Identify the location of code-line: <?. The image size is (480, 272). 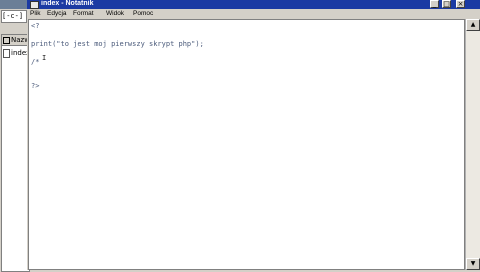
(35, 26).